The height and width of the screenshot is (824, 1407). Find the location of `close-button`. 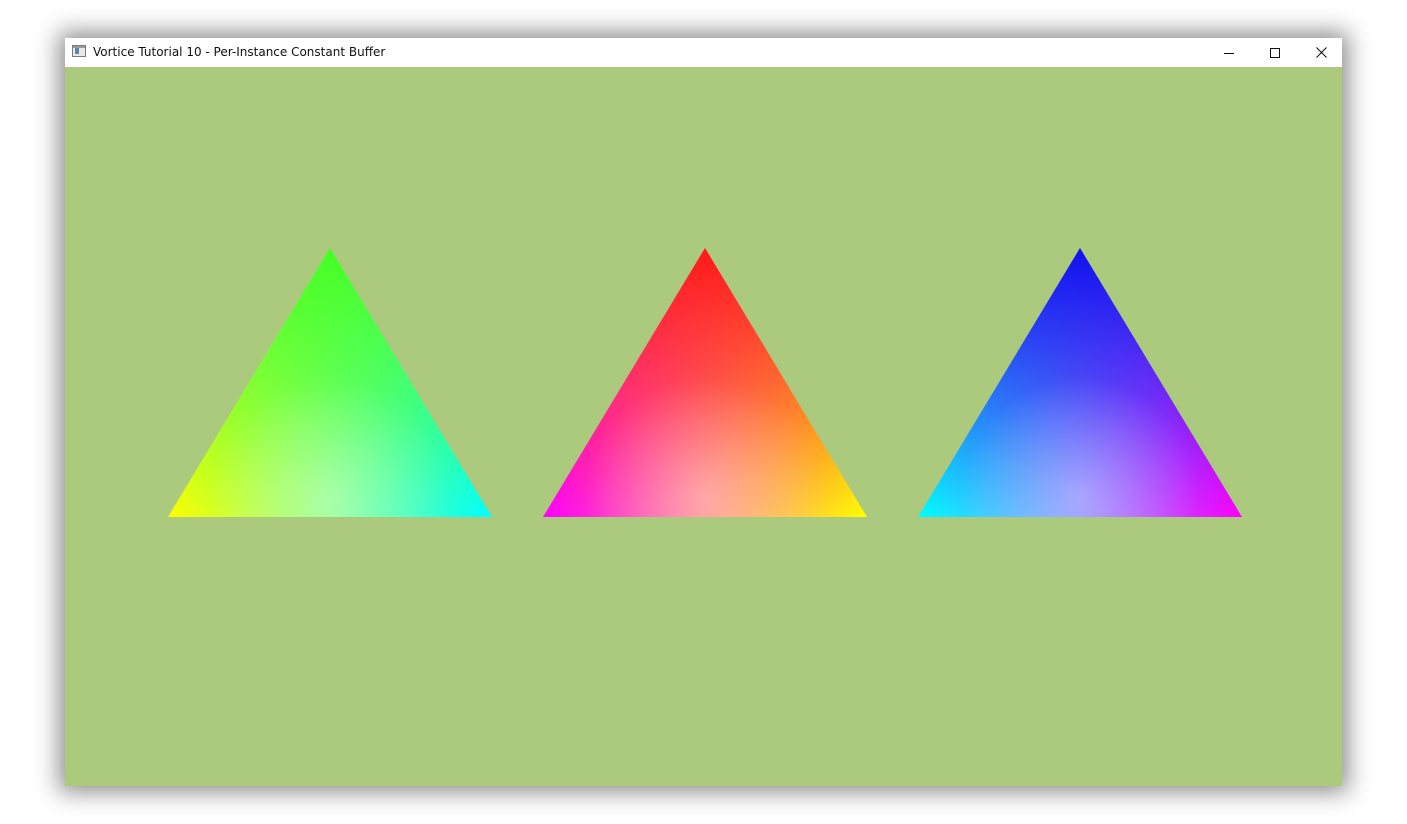

close-button is located at coordinates (1321, 52).